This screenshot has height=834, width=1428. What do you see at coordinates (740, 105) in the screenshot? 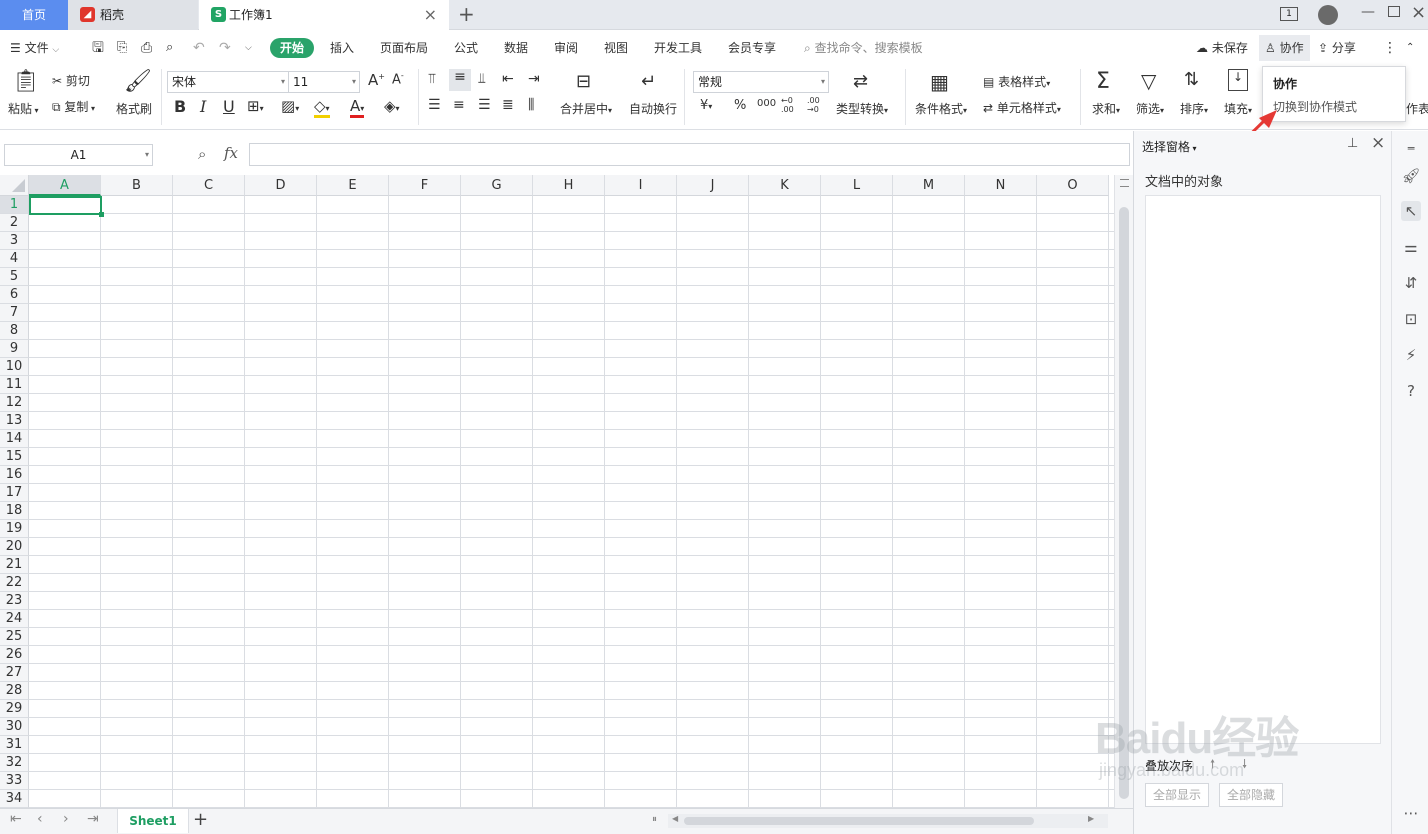
I see `percent-button: %` at bounding box center [740, 105].